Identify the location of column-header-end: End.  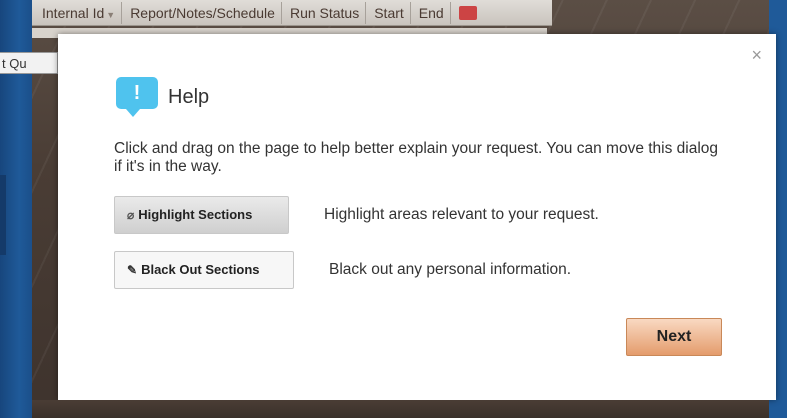
(432, 12).